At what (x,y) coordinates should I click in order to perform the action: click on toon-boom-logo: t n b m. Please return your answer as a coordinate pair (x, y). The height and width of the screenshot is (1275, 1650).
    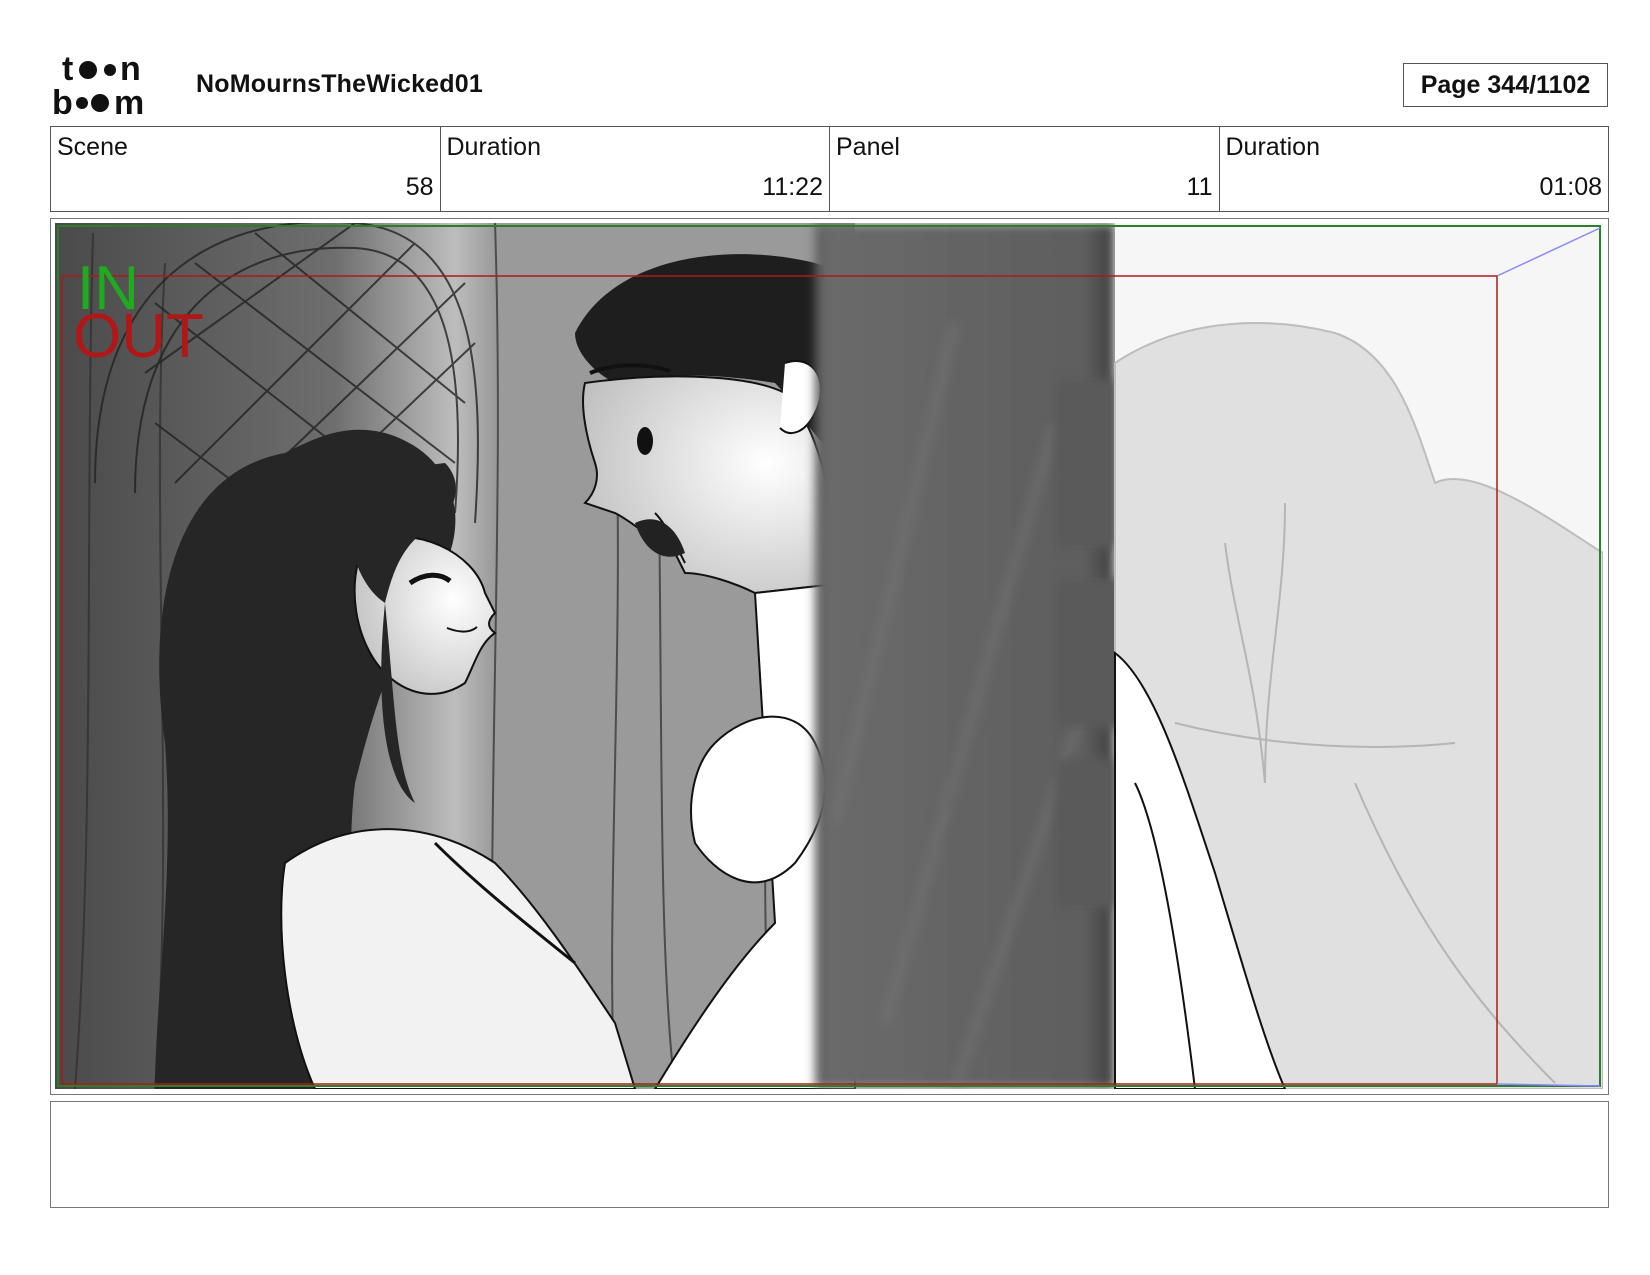
    Looking at the image, I should click on (111, 85).